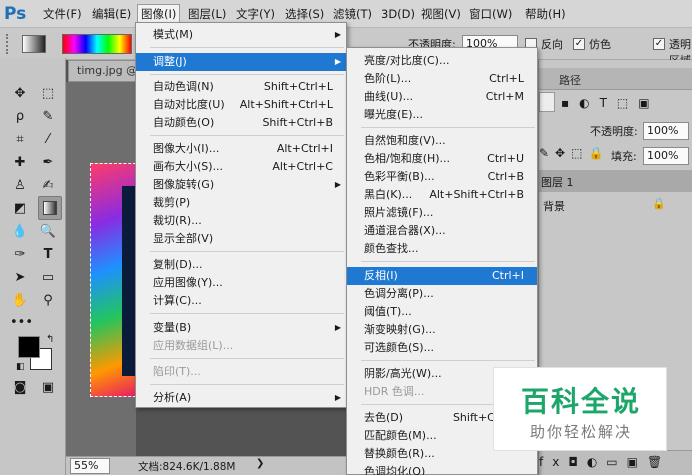 The height and width of the screenshot is (475, 692). I want to click on blur-tool-icon: 💧, so click(20, 232).